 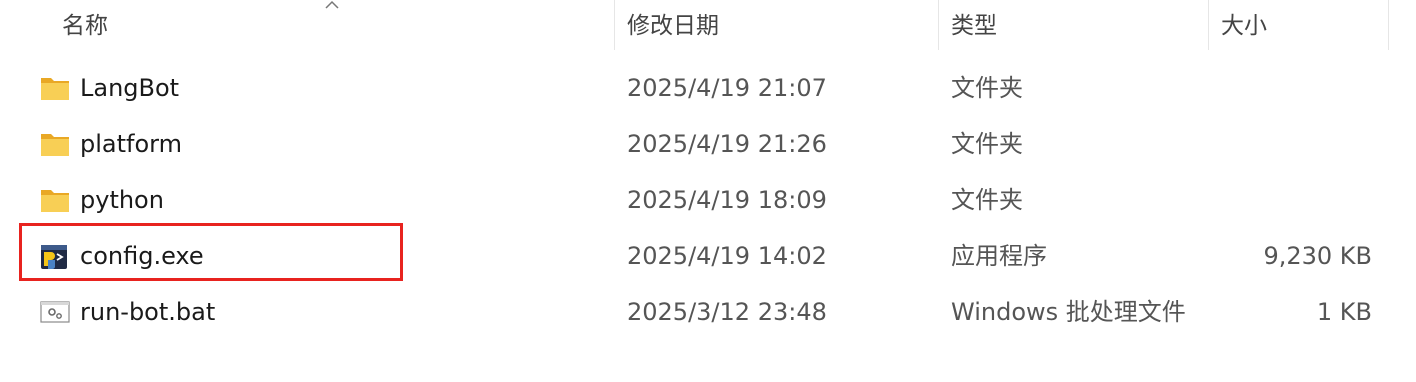 What do you see at coordinates (776, 25) in the screenshot?
I see `column-header-date: 修改日期` at bounding box center [776, 25].